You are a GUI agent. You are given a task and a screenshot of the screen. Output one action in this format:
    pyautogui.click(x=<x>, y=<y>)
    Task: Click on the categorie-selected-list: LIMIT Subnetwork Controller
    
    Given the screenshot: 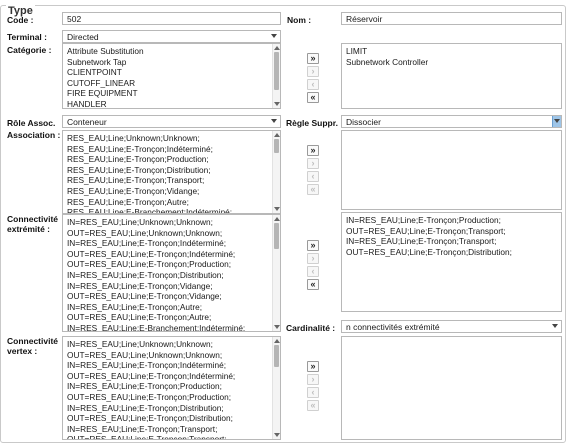 What is the action you would take?
    pyautogui.click(x=451, y=76)
    